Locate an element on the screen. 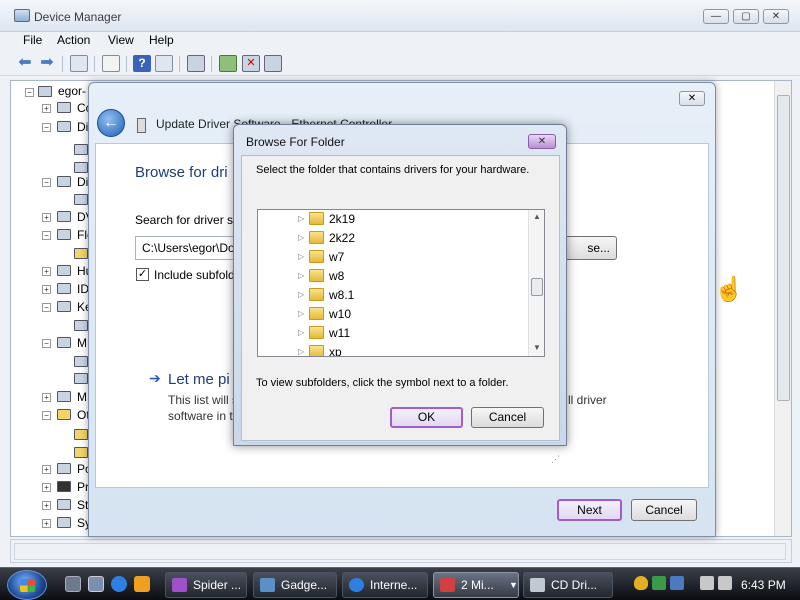 The image size is (800, 600). show-desktop-icon is located at coordinates (73, 584).